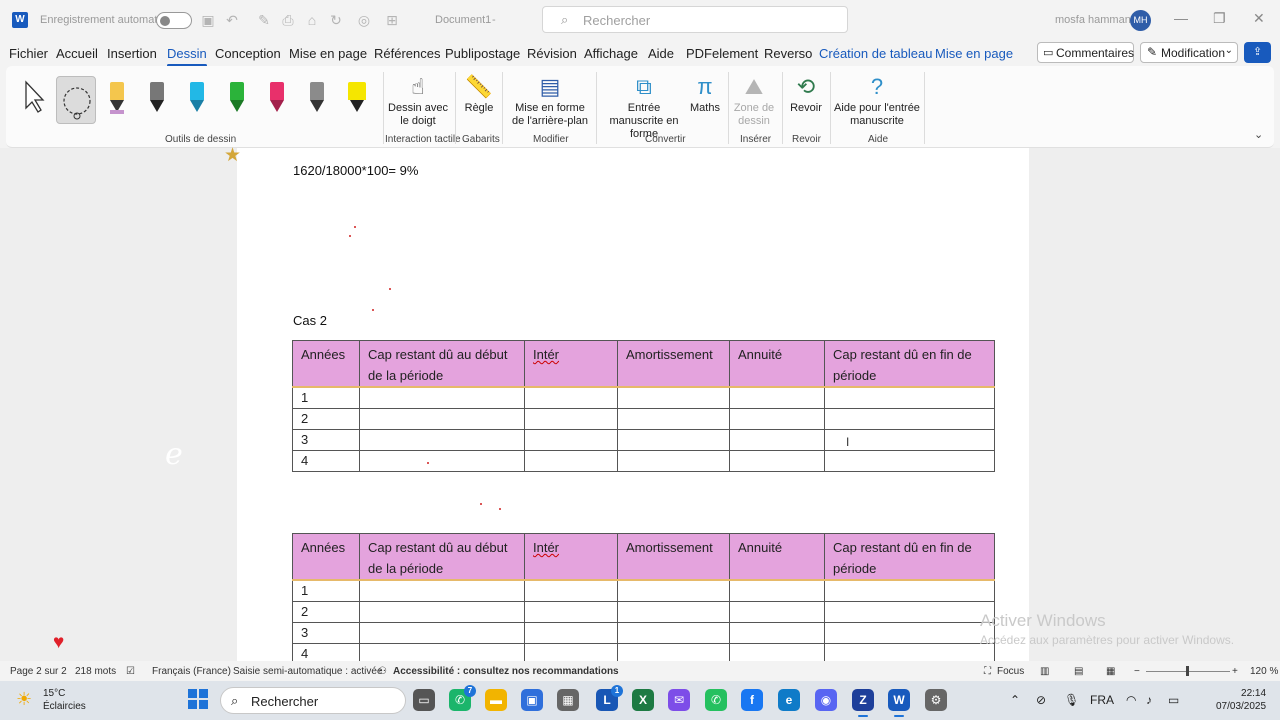 Image resolution: width=1280 pixels, height=720 pixels. I want to click on header-cap-debut: Cap restant dû au début de la période, so click(442, 557).